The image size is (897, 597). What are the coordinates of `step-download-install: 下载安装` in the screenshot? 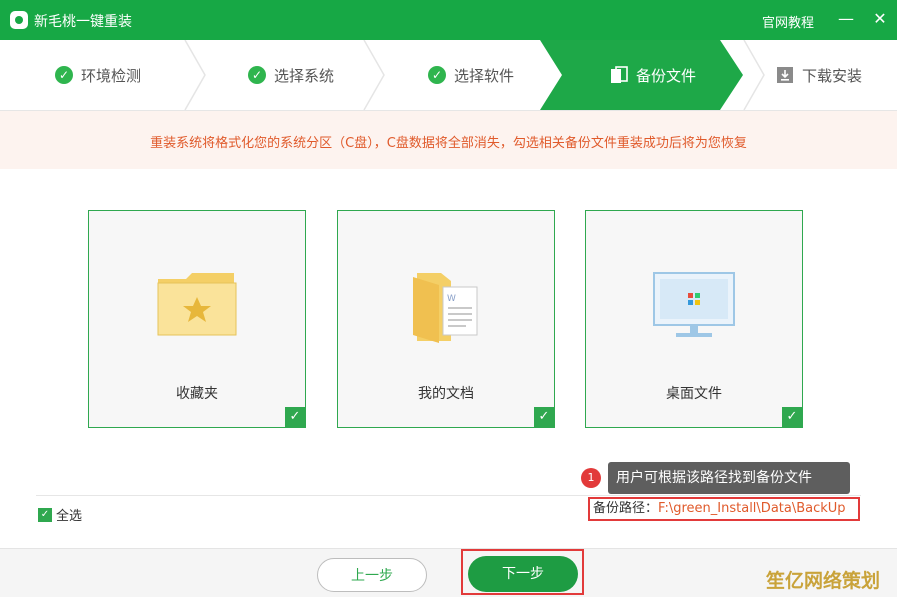 It's located at (819, 75).